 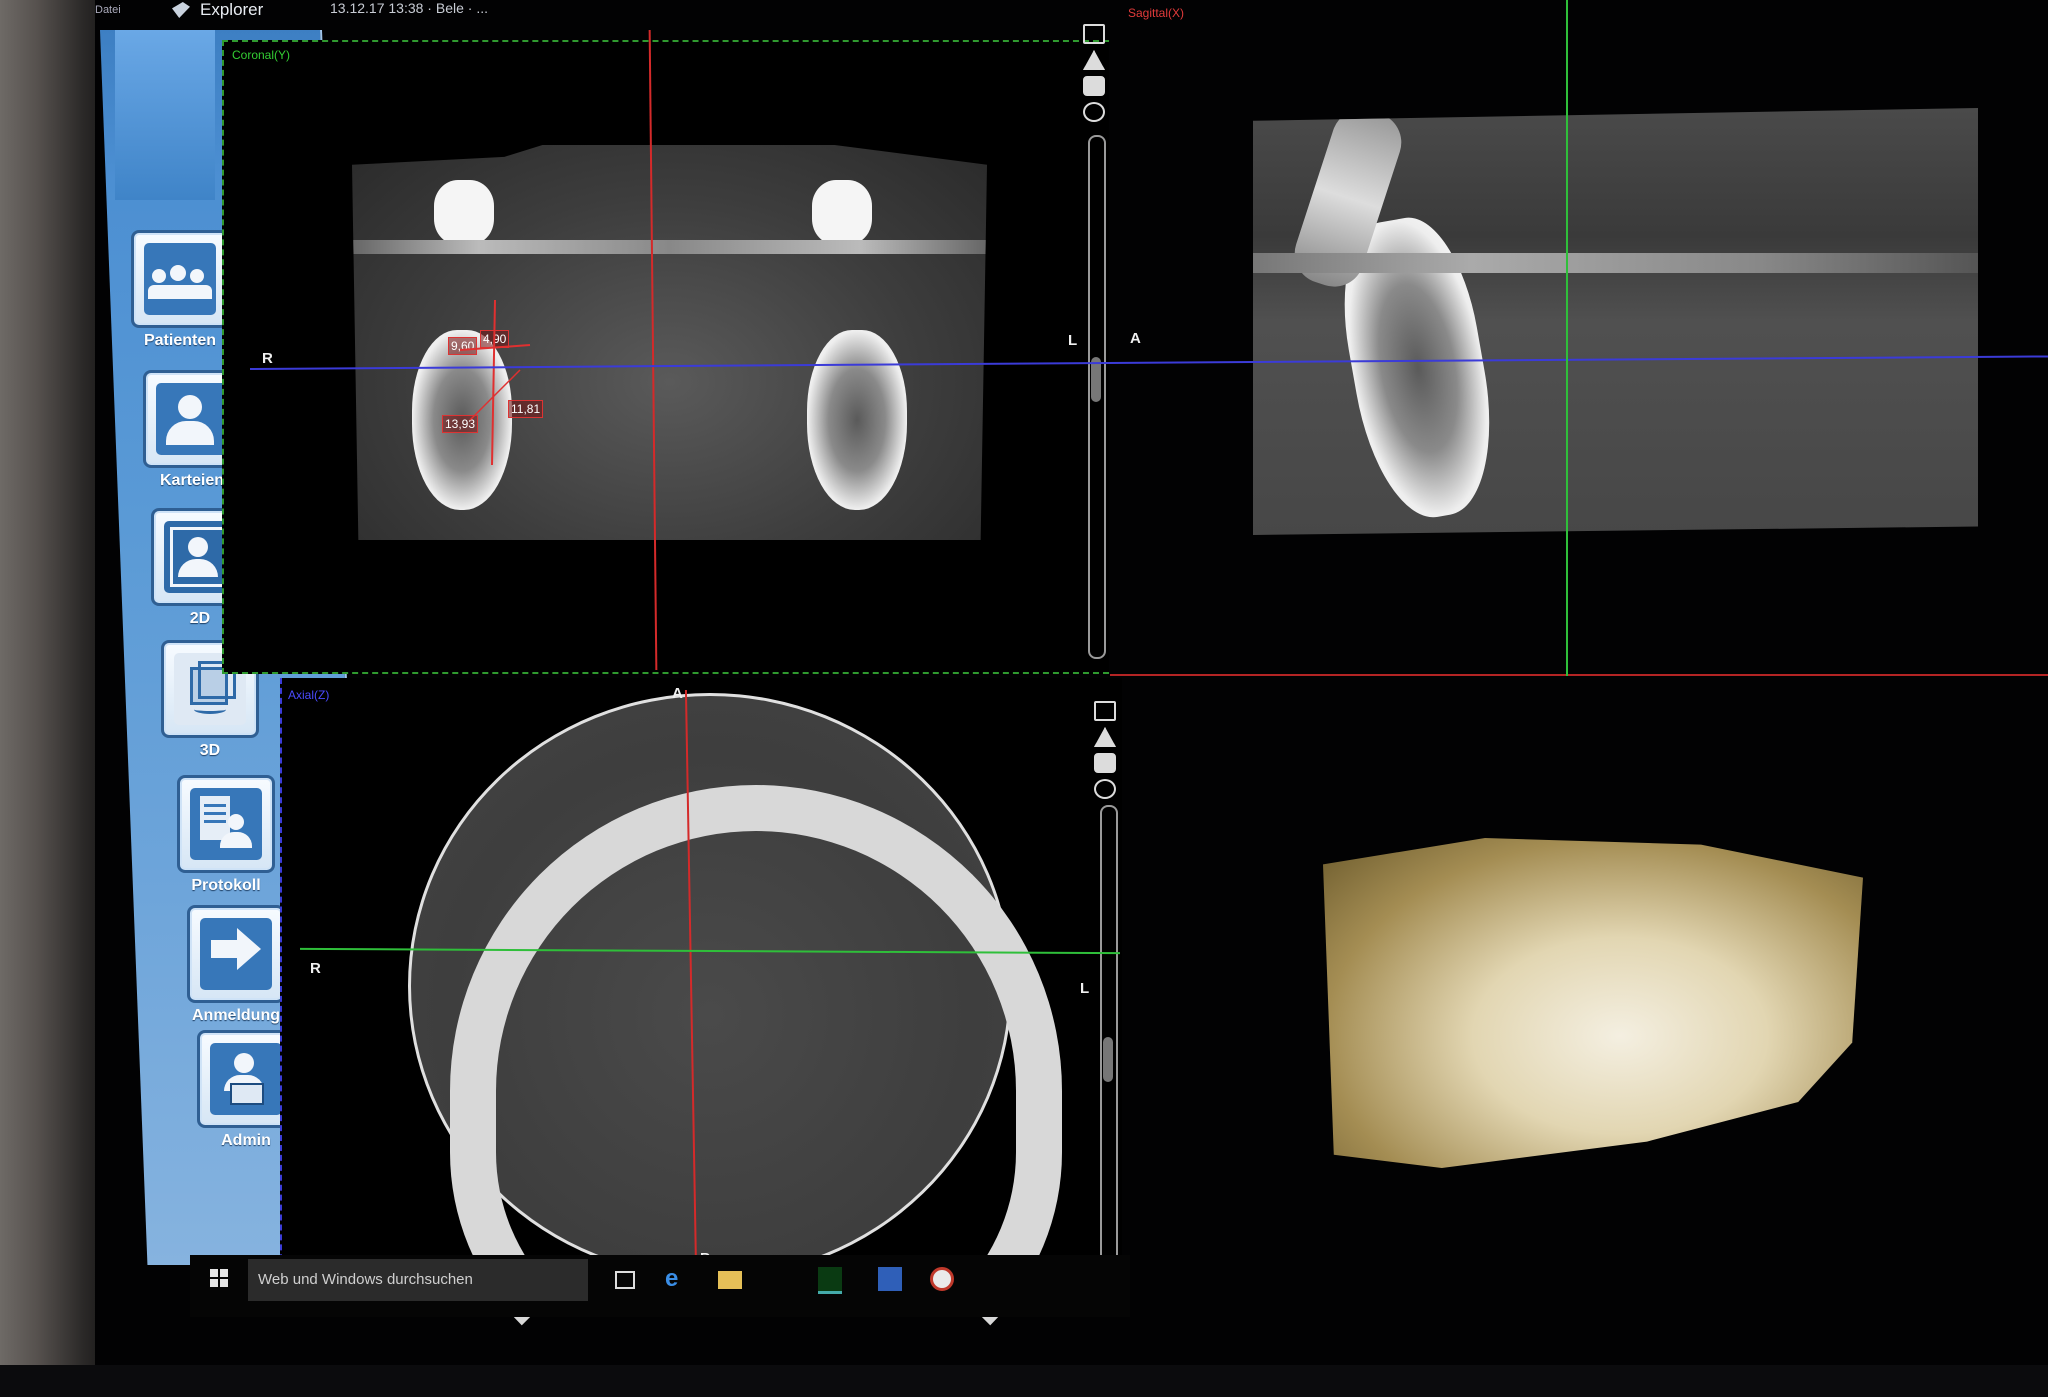 I want to click on taskbar: Web und Windows durchsuchen e, so click(x=660, y=1286).